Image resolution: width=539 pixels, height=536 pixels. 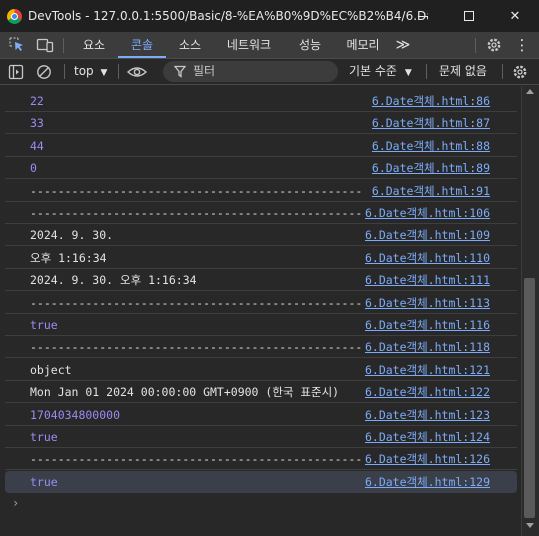 What do you see at coordinates (142, 45) in the screenshot?
I see `tab-console: 콘솔` at bounding box center [142, 45].